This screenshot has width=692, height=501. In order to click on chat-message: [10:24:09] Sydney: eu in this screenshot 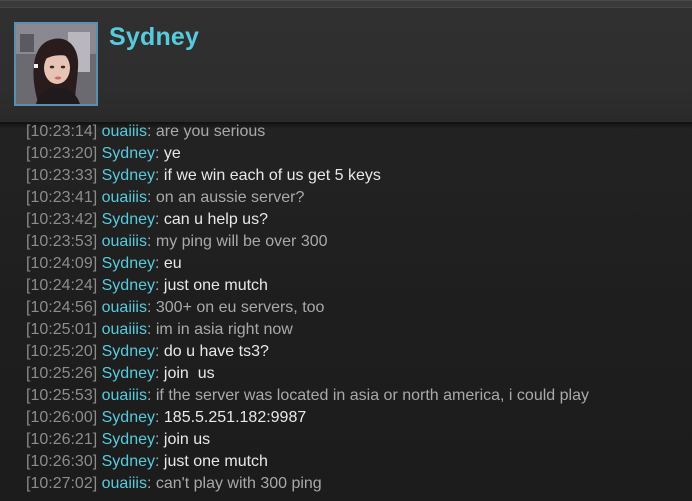, I will do `click(307, 264)`.